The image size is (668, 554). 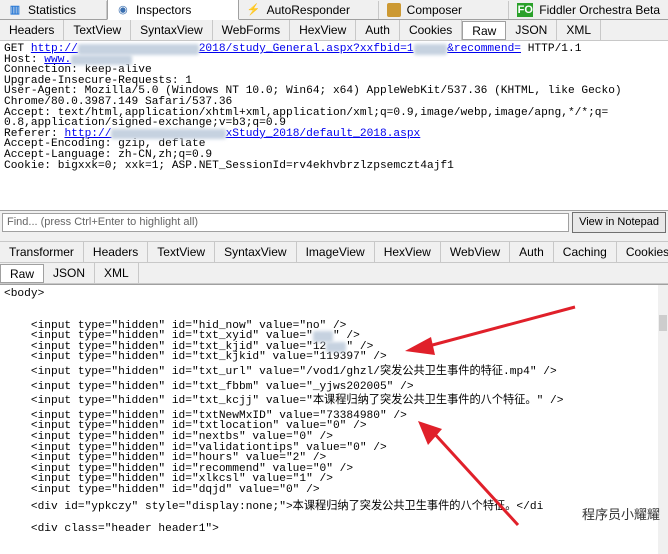 What do you see at coordinates (334, 273) in the screenshot?
I see `response-subtabbar: Raw JSON XML` at bounding box center [334, 273].